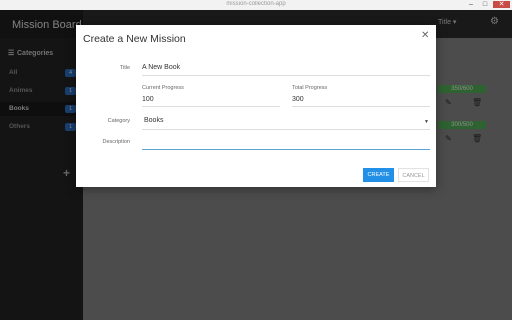 Image resolution: width=512 pixels, height=320 pixels. Describe the element at coordinates (286, 129) in the screenshot. I see `category-underline` at that location.